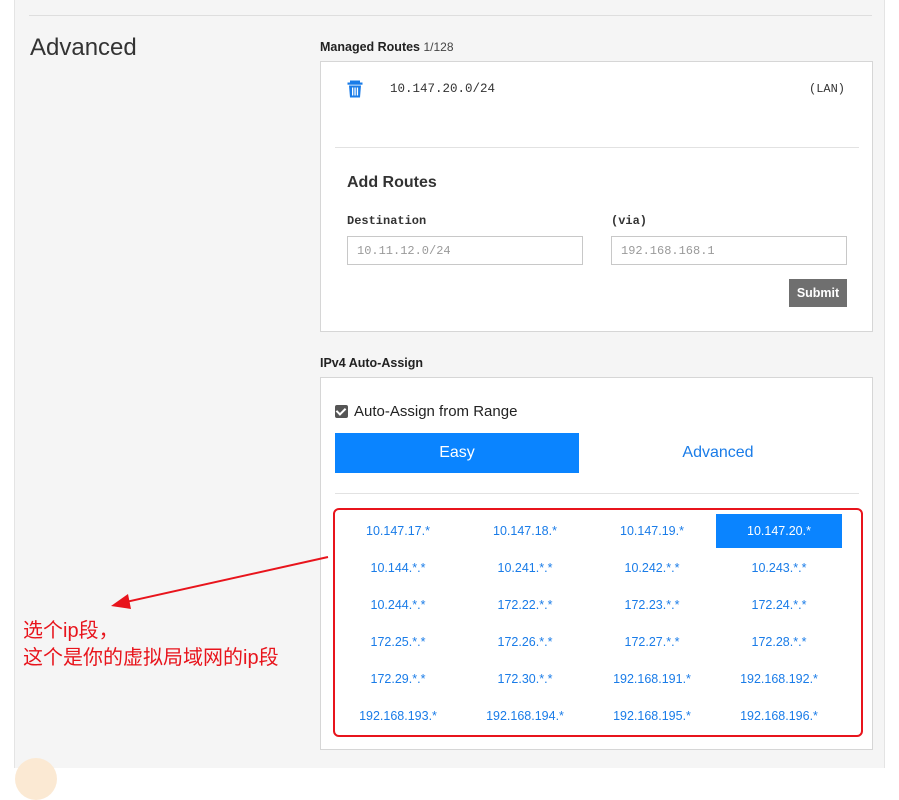 This screenshot has height=800, width=899. I want to click on range-option: 10.147.17.*, so click(398, 531).